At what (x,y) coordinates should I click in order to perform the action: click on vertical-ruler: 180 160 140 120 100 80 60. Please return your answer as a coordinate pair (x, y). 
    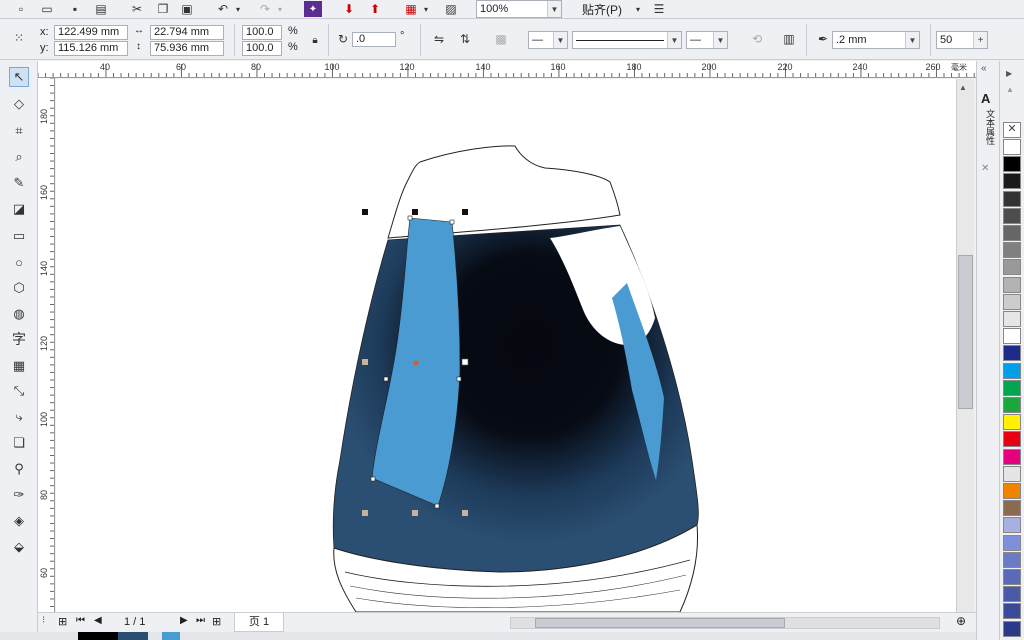
    Looking at the image, I should click on (46, 345).